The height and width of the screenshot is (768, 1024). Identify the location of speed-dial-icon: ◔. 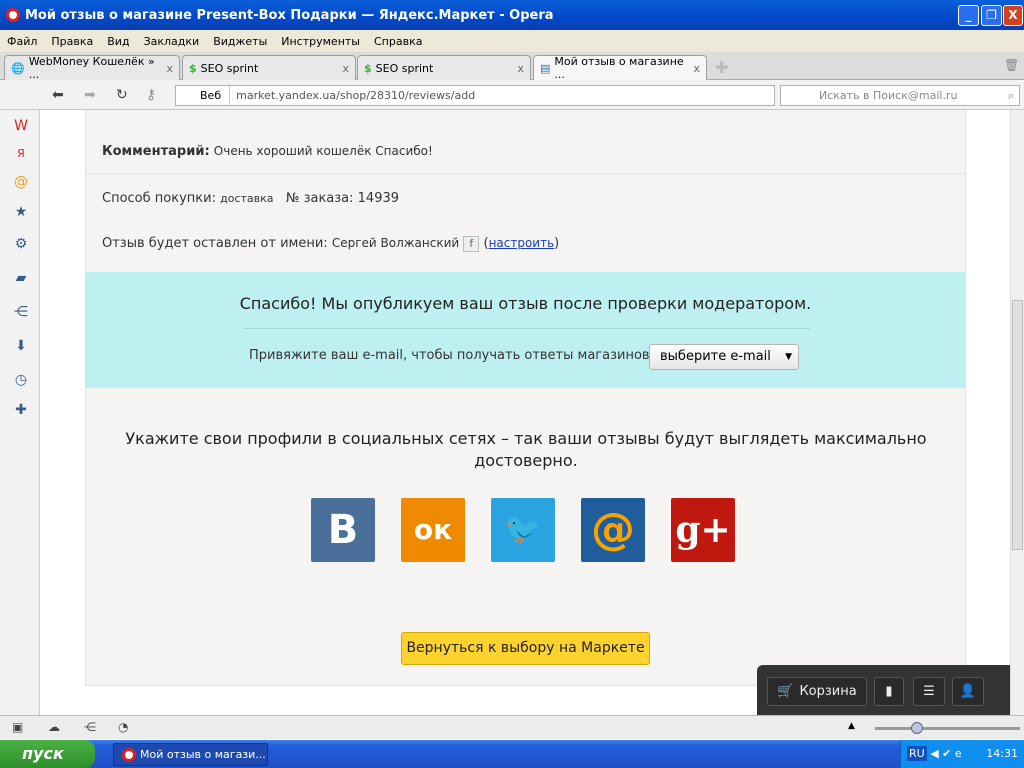
(123, 727).